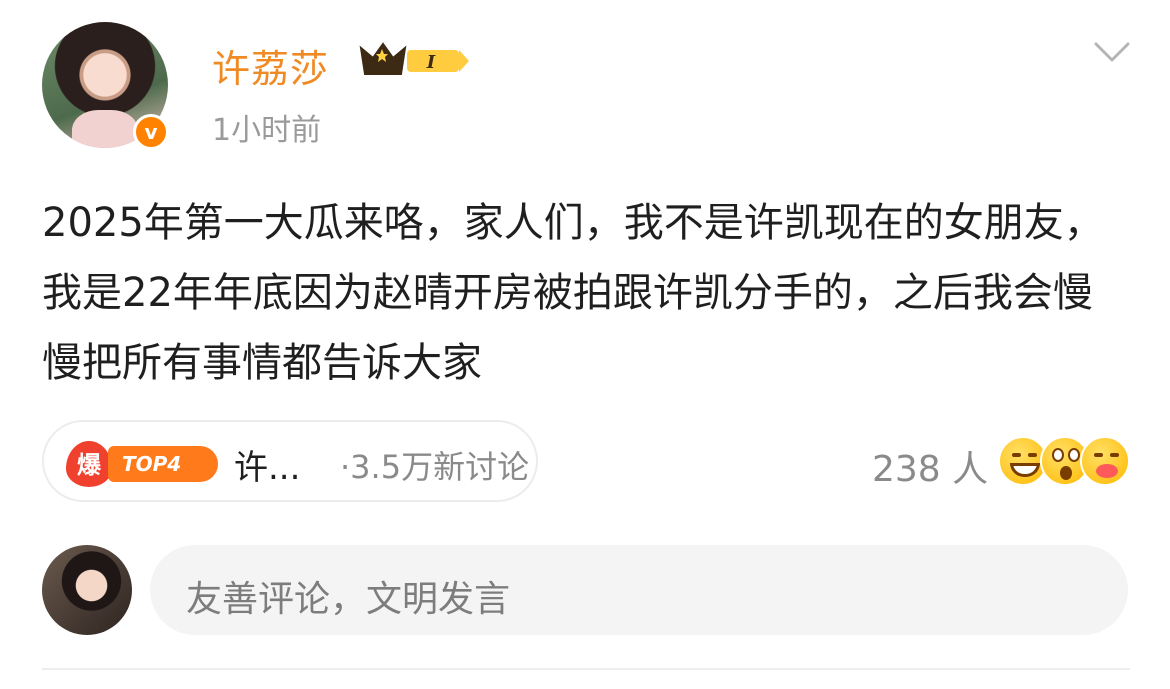  I want to click on kissing-emoji-icon, so click(1105, 461).